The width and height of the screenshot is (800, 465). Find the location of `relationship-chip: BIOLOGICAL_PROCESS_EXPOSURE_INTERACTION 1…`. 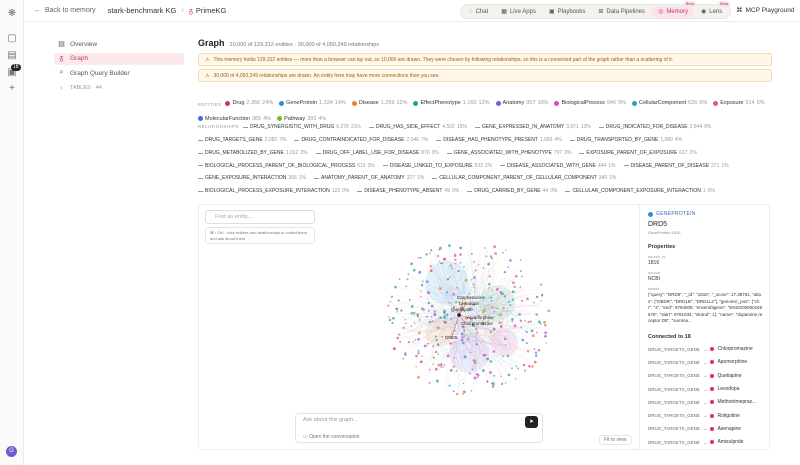

relationship-chip: BIOLOGICAL_PROCESS_EXPOSURE_INTERACTION 1… is located at coordinates (273, 191).